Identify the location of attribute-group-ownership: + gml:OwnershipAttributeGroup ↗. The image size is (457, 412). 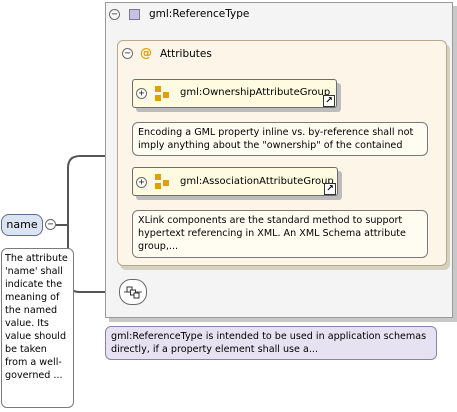
(234, 93).